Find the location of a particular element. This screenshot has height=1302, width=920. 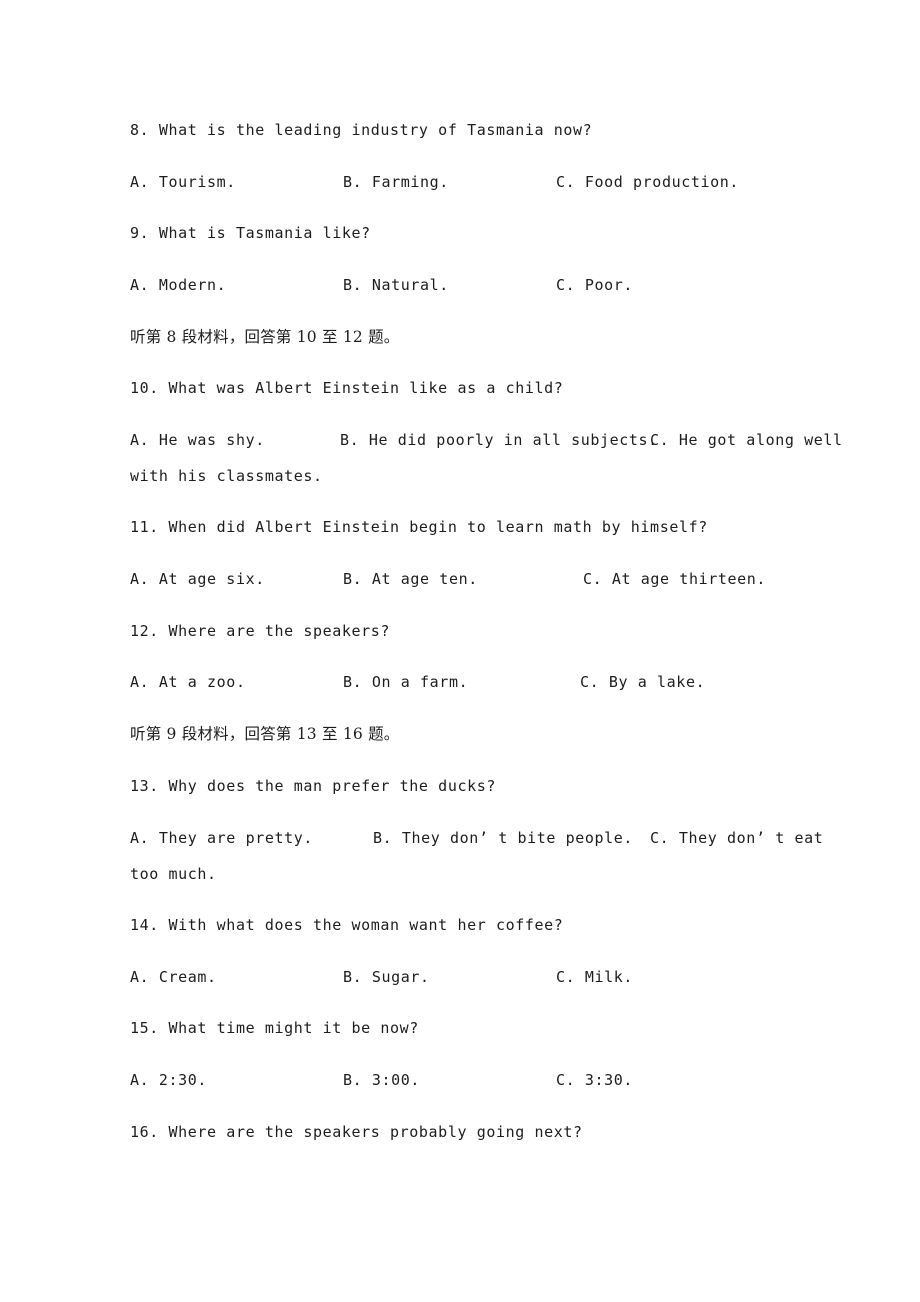

question-12-option-a: A. At a zoo. is located at coordinates (188, 682).